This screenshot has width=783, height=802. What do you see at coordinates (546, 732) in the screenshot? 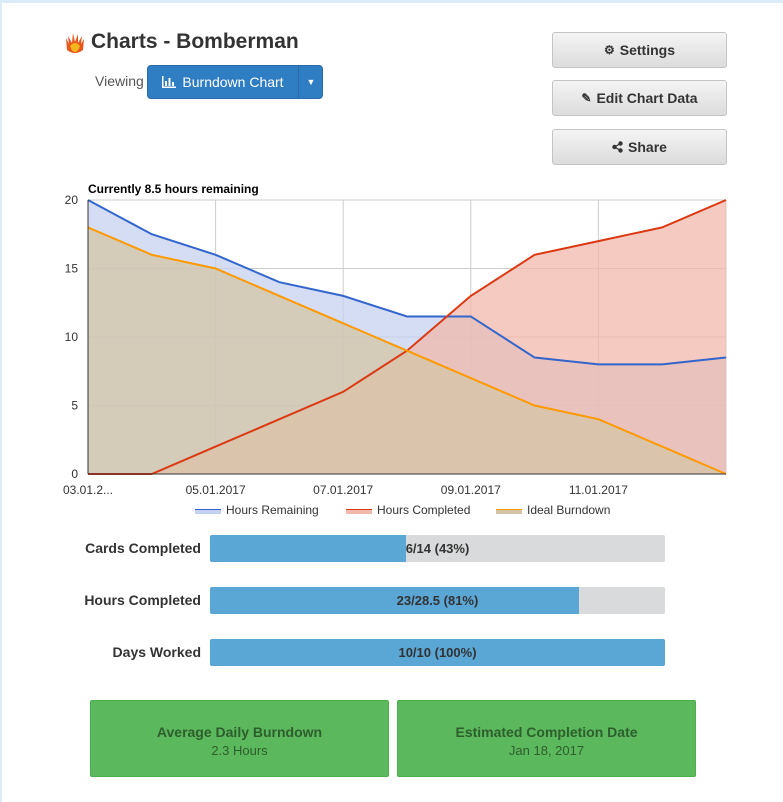
I see `stat-title: Estimated Completion Date` at bounding box center [546, 732].